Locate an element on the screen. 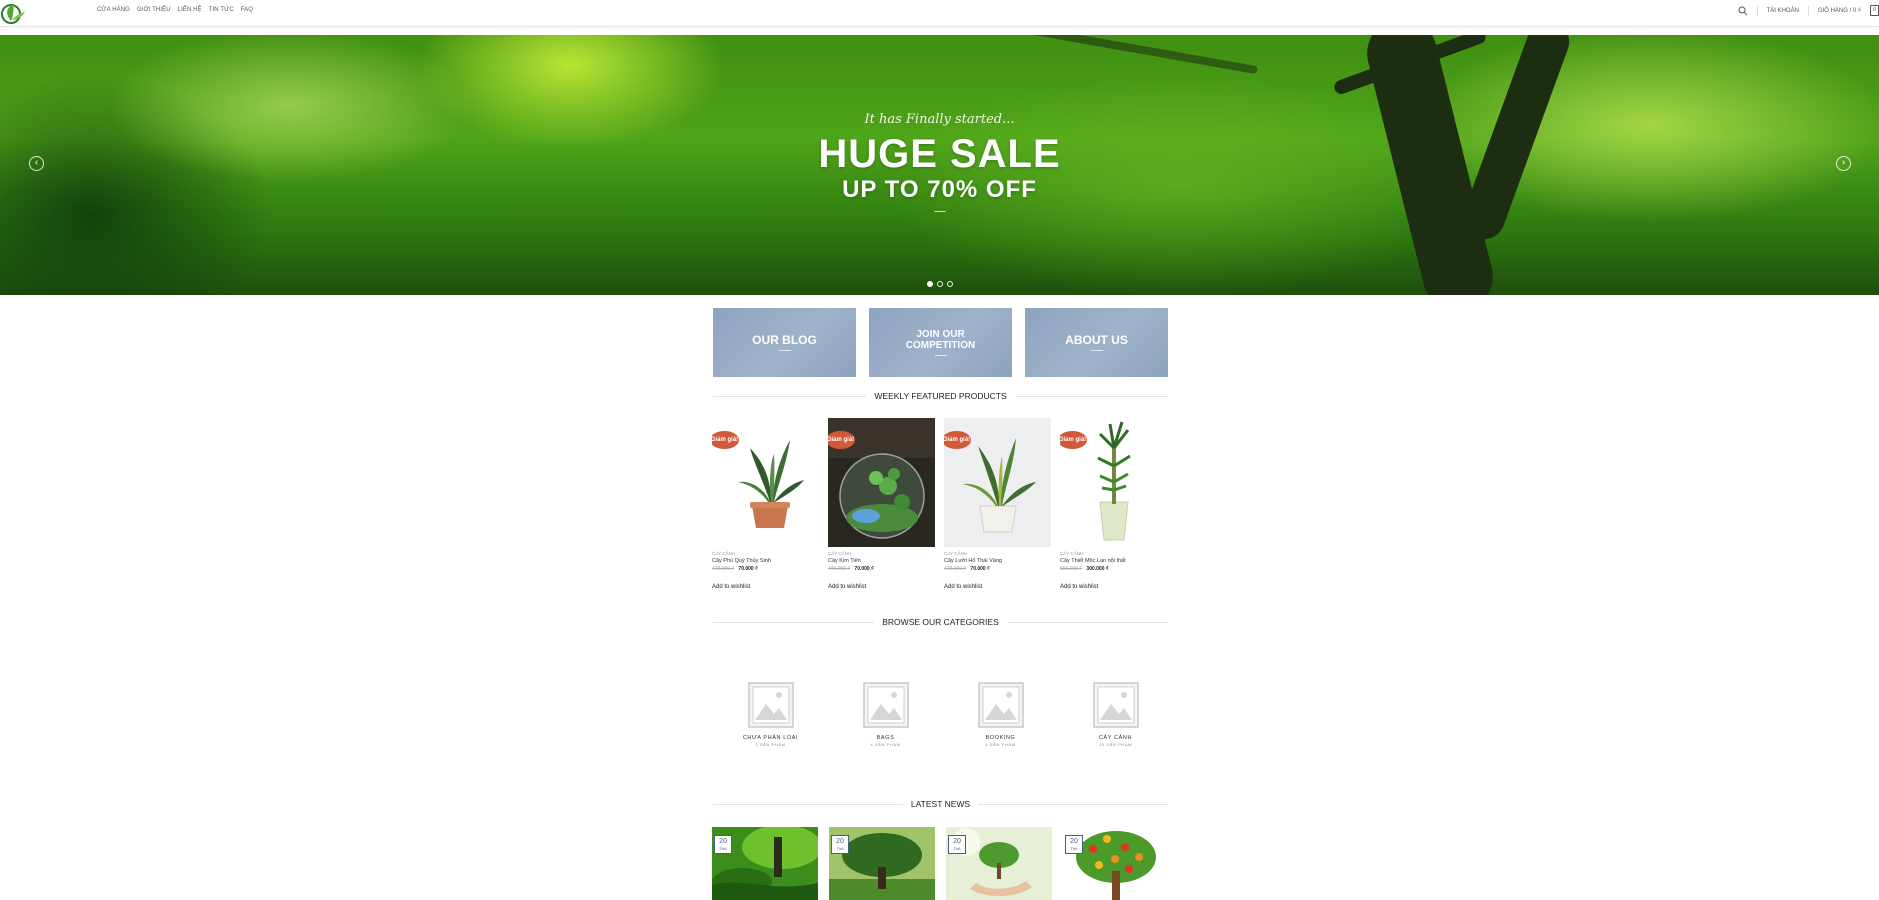 The image size is (1879, 900). old-price: 650.000 ₫ is located at coordinates (1071, 569).